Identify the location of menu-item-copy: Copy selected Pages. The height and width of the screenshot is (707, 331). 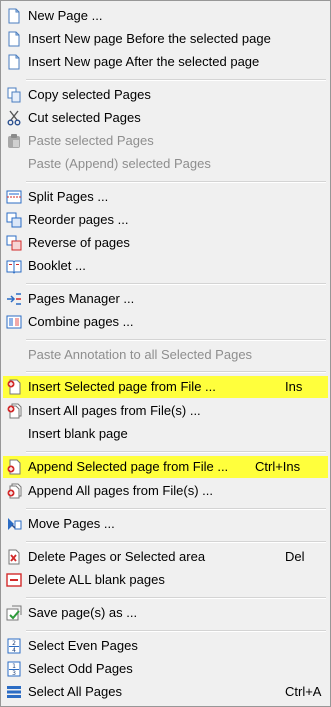
(165, 95).